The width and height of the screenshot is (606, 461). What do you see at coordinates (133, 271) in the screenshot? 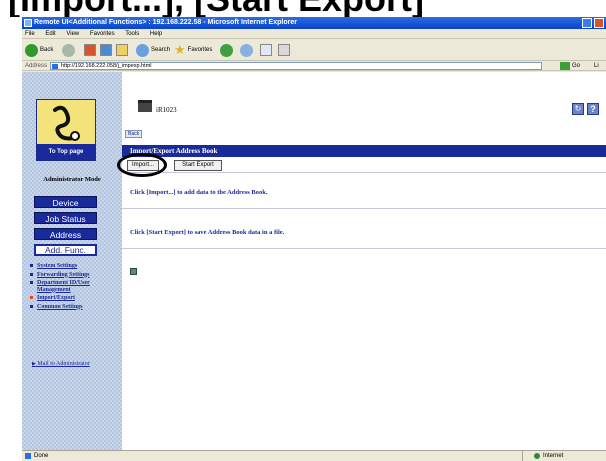
I see `page-top-icon` at bounding box center [133, 271].